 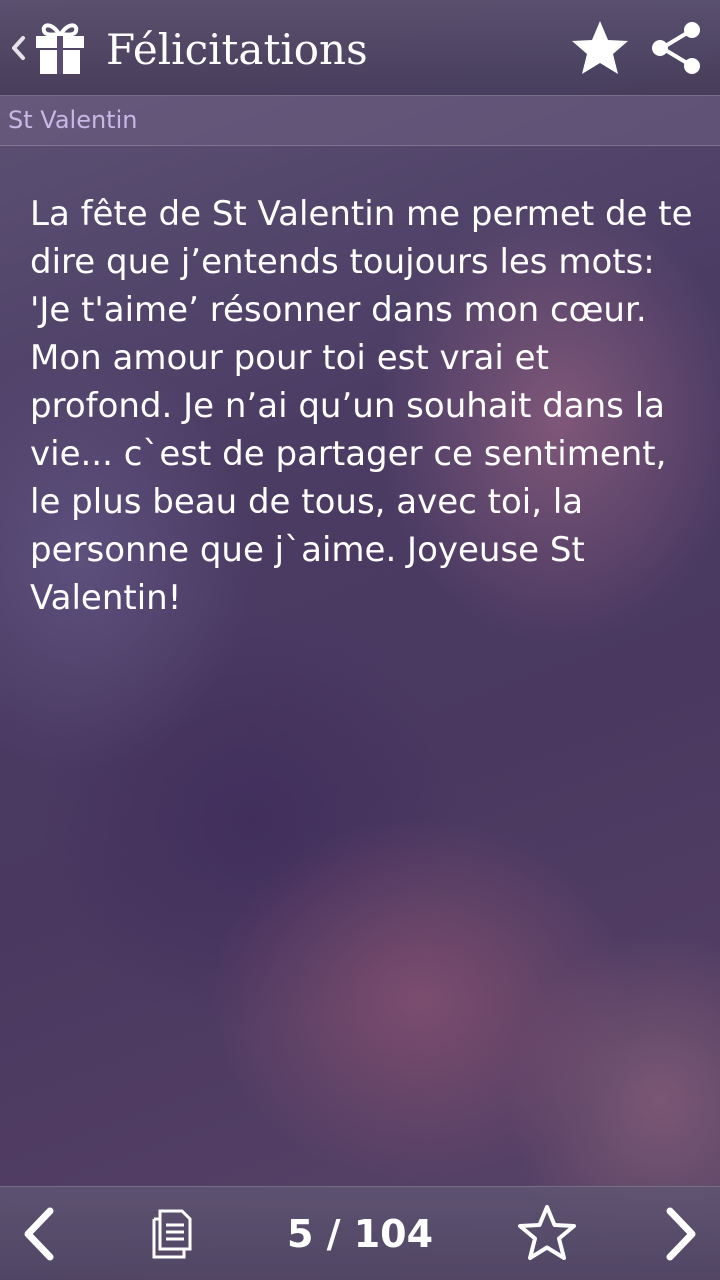 I want to click on previous-chevron-icon, so click(x=40, y=1234).